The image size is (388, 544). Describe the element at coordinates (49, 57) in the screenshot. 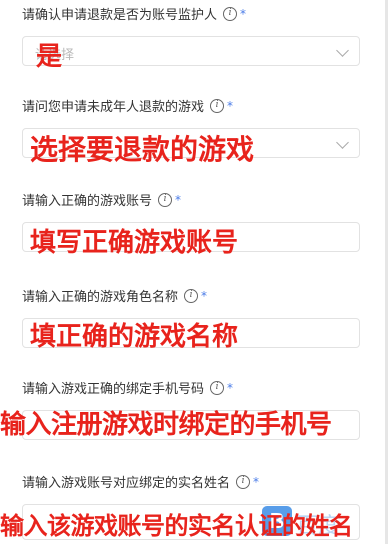

I see `annotation-guardian: 是` at that location.